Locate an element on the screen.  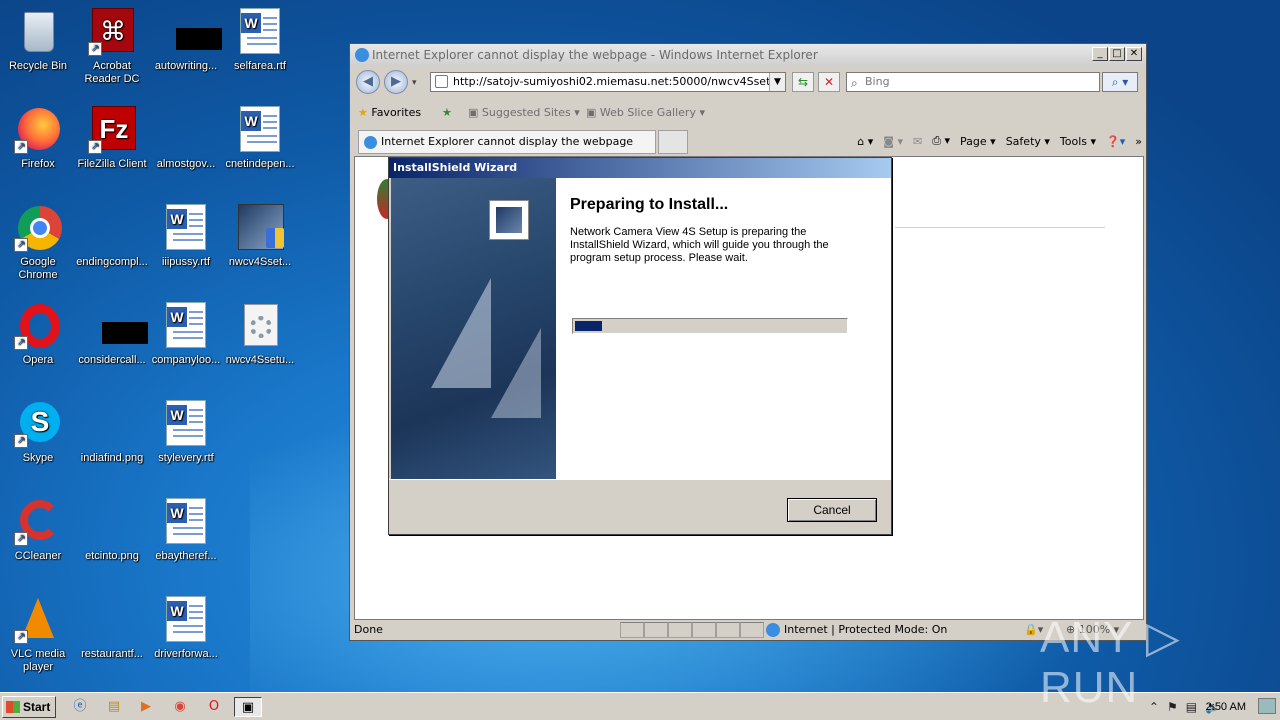
desktop-icon-firefox: ↗ Firefox is located at coordinates (38, 138).